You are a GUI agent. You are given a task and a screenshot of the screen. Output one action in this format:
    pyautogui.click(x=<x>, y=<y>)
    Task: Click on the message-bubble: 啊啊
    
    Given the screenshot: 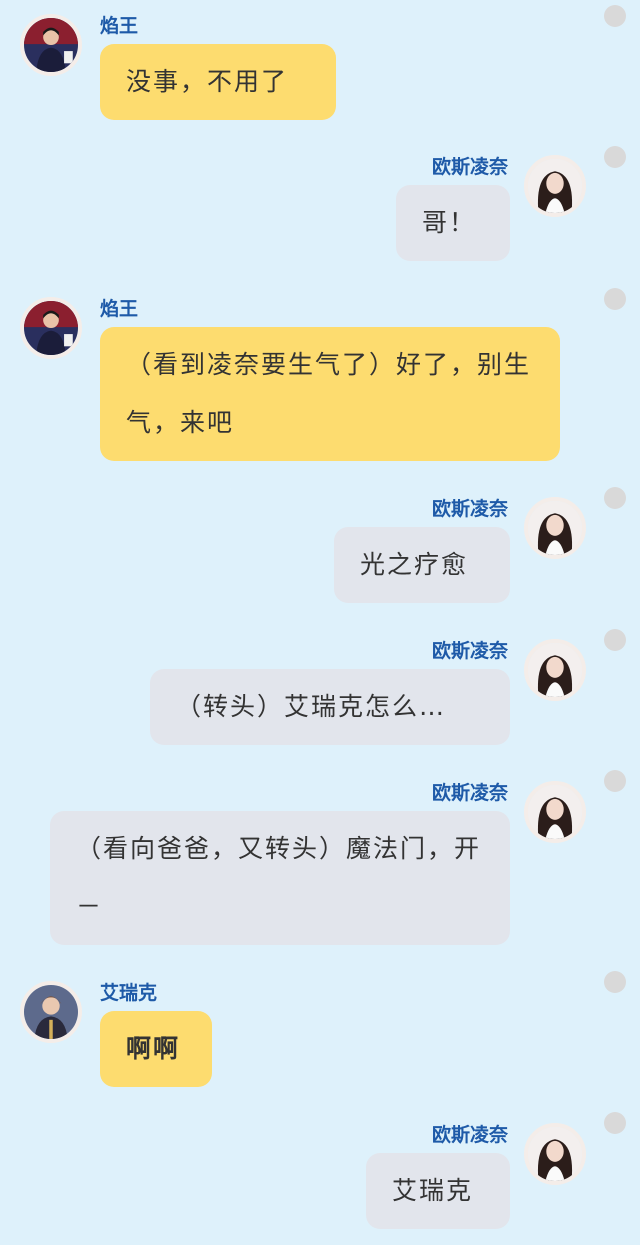 What is the action you would take?
    pyautogui.click(x=156, y=1049)
    